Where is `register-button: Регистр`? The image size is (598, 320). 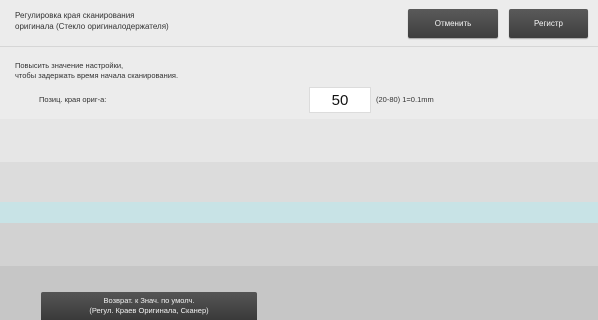
register-button: Регистр is located at coordinates (548, 23).